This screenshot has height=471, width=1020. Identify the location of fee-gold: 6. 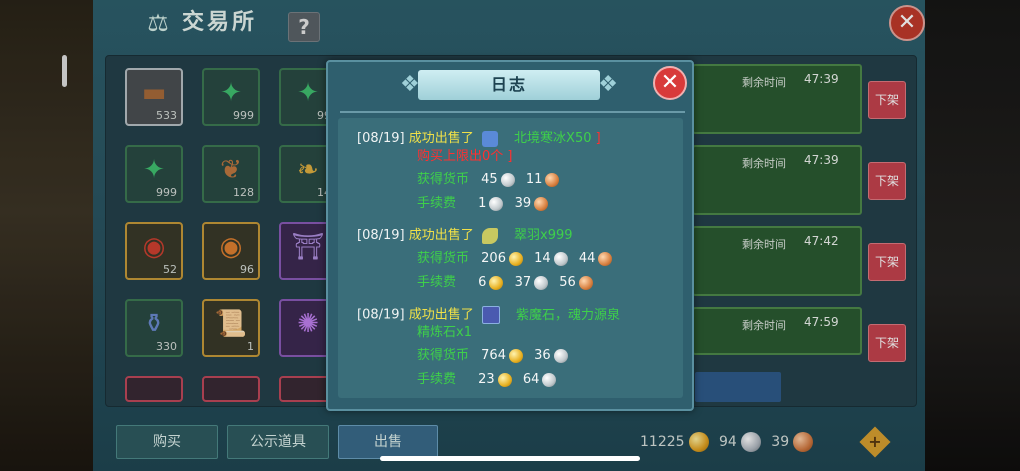
(482, 282).